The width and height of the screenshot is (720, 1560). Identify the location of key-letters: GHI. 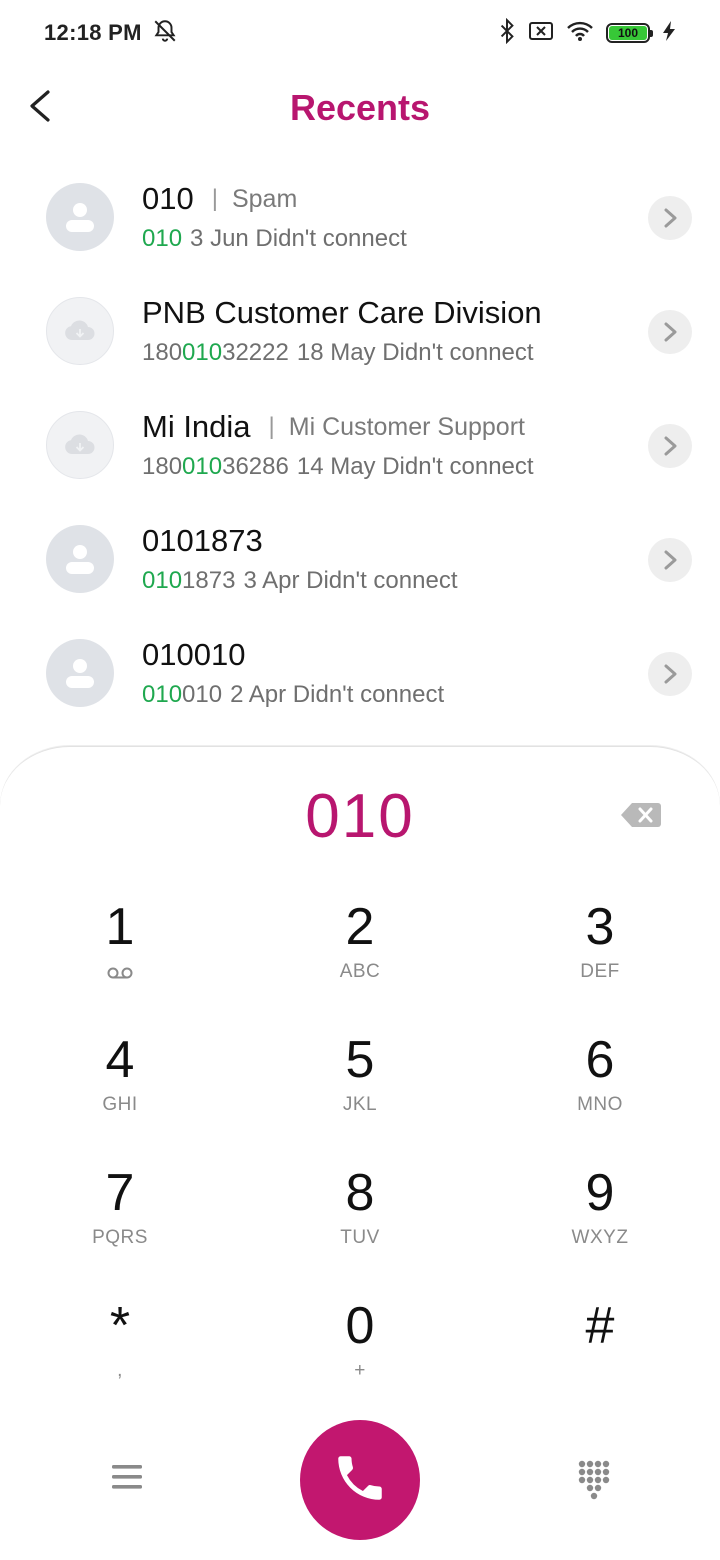
(120, 1104).